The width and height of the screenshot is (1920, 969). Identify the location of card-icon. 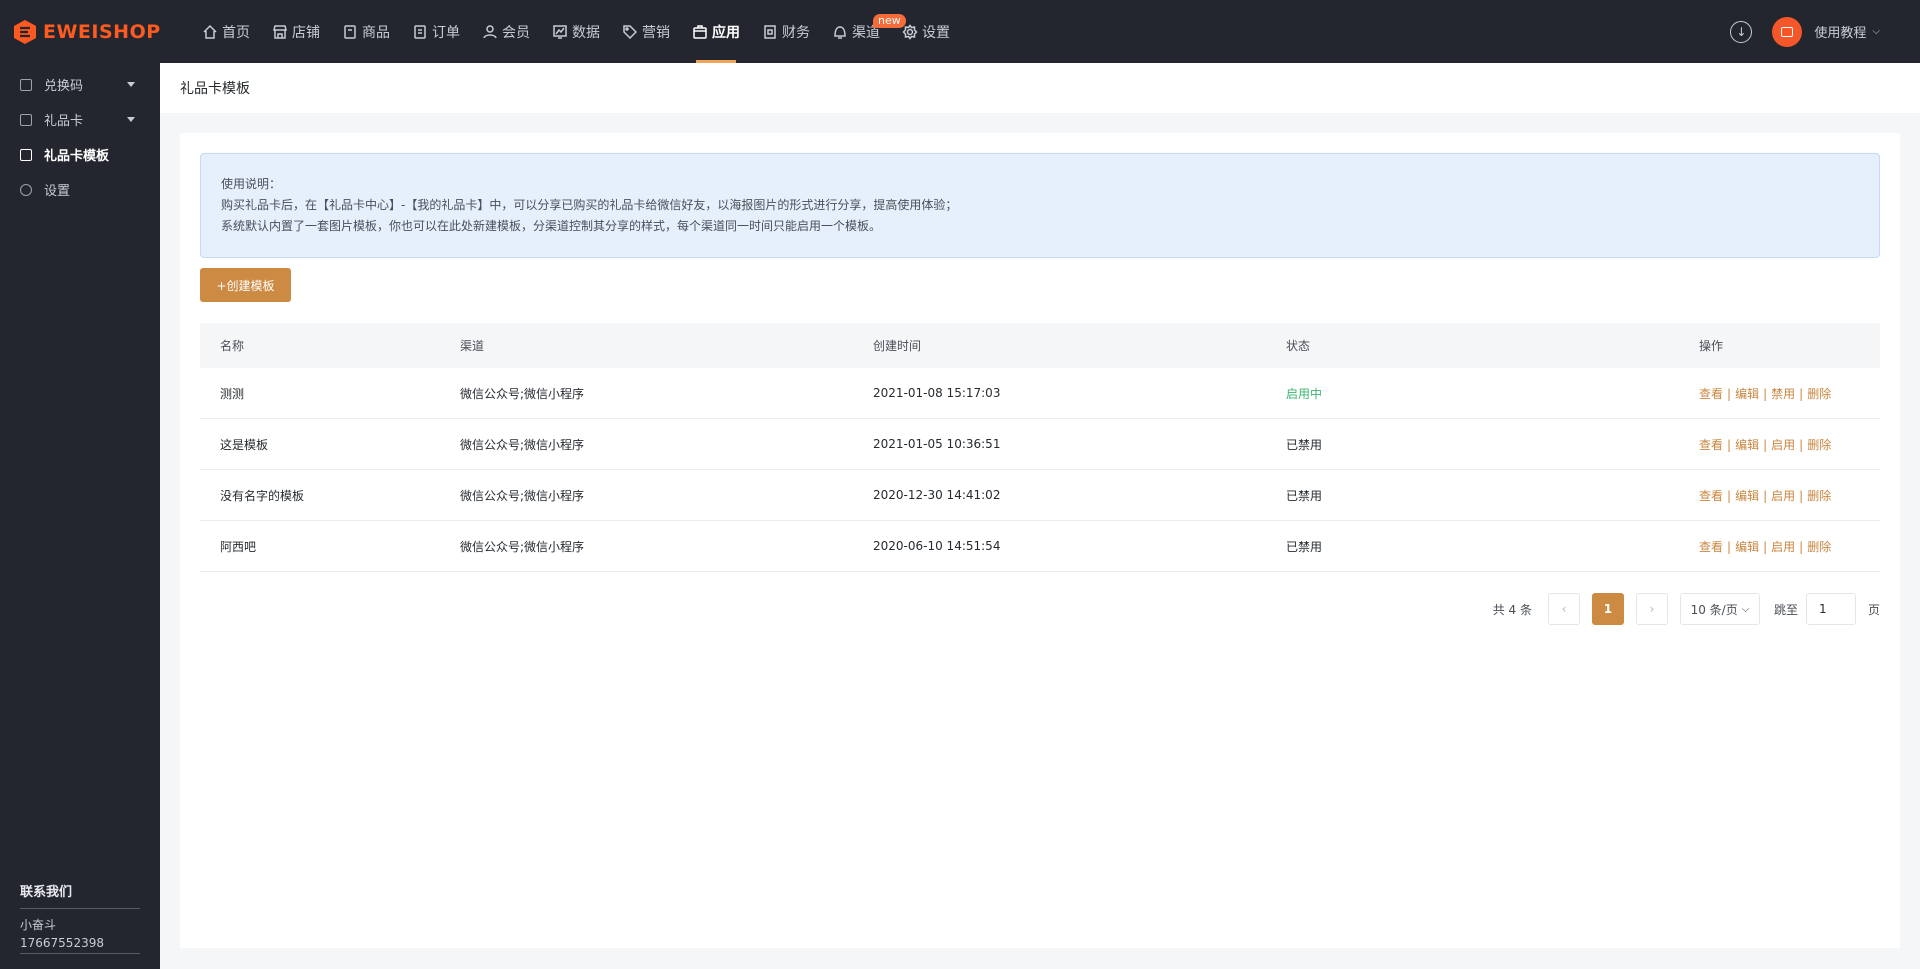
(26, 119).